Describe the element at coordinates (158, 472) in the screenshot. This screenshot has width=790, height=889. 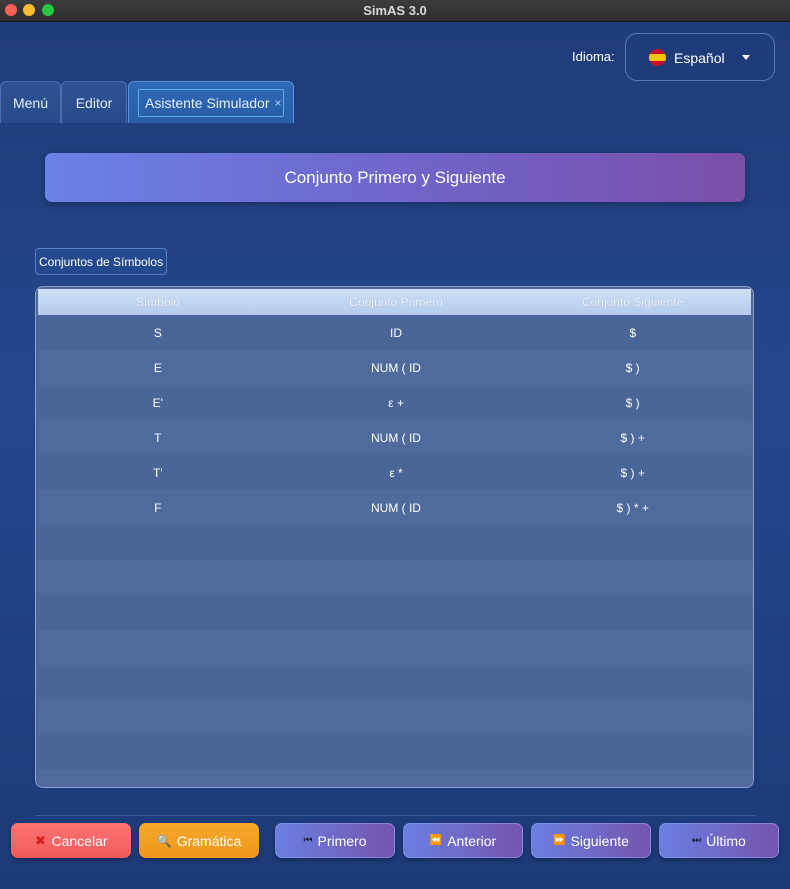
I see `cell-symbol: T'` at that location.